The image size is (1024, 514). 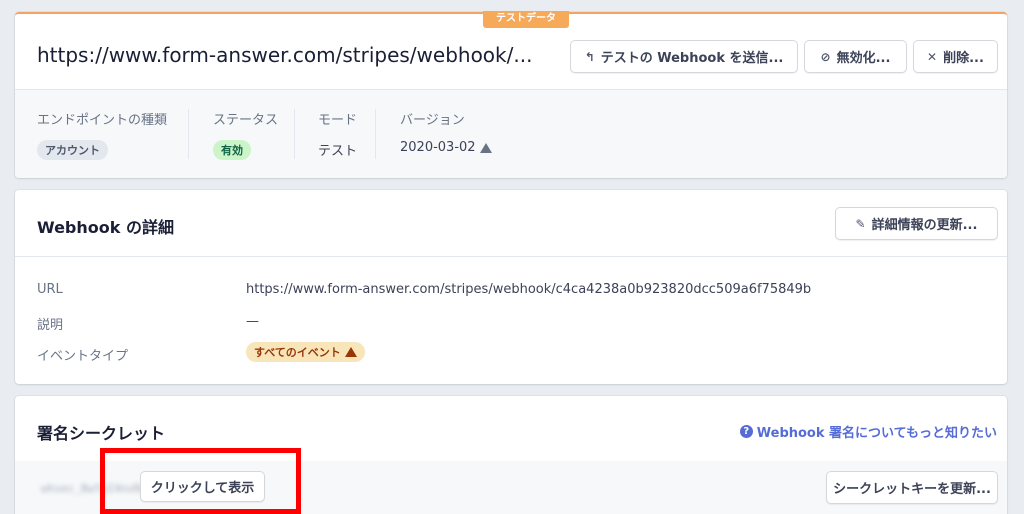 I want to click on return-arrow-icon: ↰, so click(x=589, y=56).